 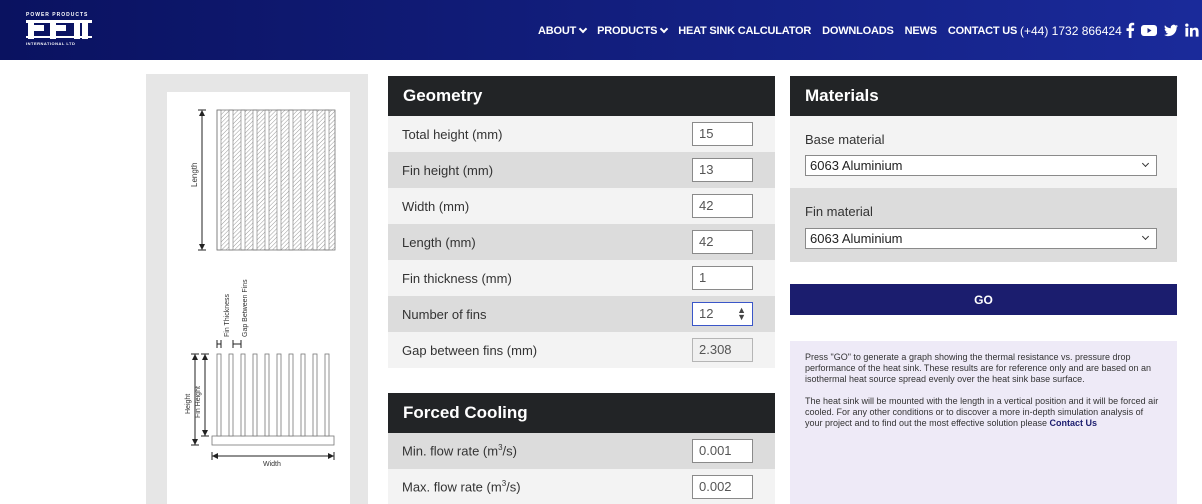 What do you see at coordinates (856, 238) in the screenshot?
I see `fin-material-value: 6063 Aluminium` at bounding box center [856, 238].